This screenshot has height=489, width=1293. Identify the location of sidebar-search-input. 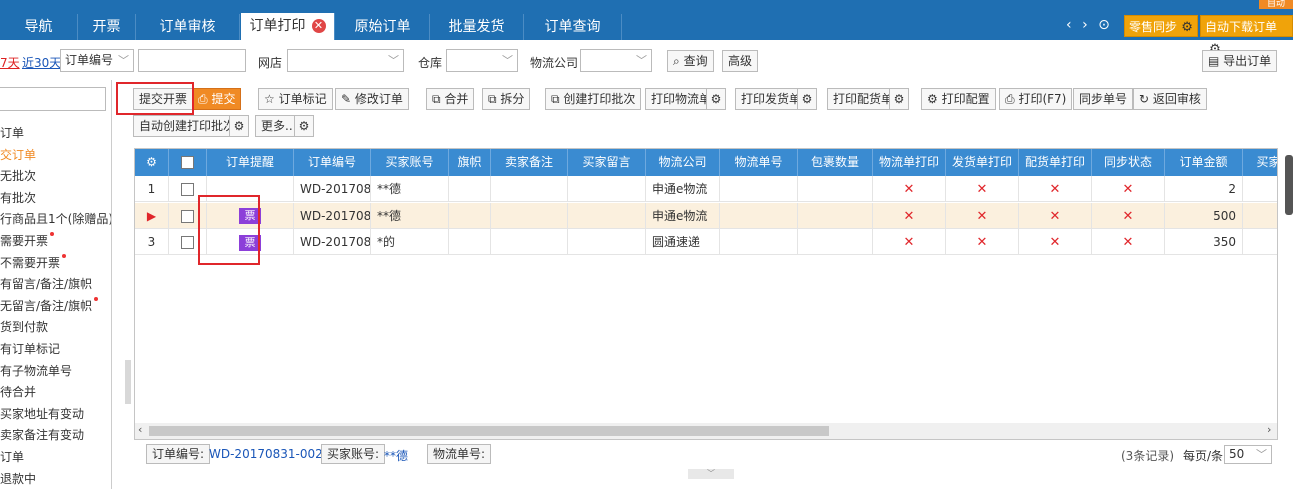
(53, 99).